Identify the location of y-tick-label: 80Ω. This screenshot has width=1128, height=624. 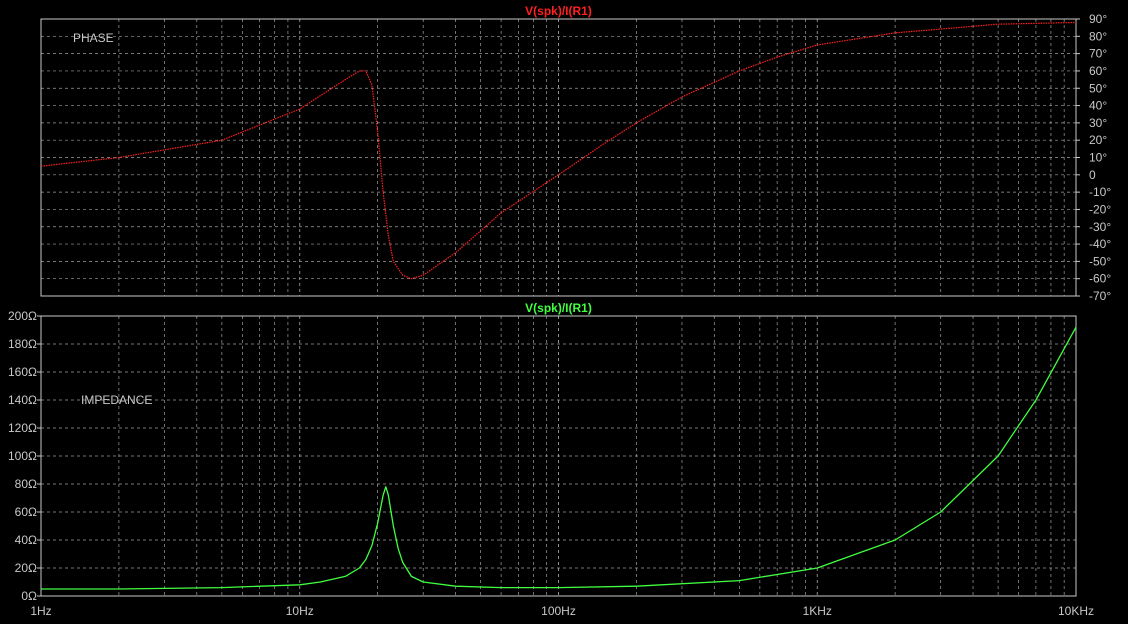
(26, 484).